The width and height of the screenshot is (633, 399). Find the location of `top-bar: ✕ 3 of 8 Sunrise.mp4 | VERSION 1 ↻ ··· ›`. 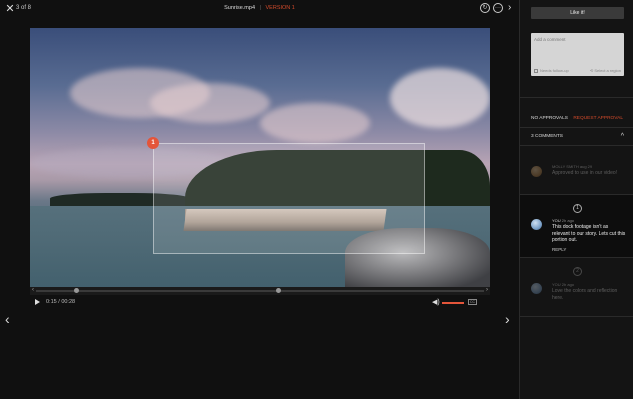

top-bar: ✕ 3 of 8 Sunrise.mp4 | VERSION 1 ↻ ··· › is located at coordinates (259, 10).